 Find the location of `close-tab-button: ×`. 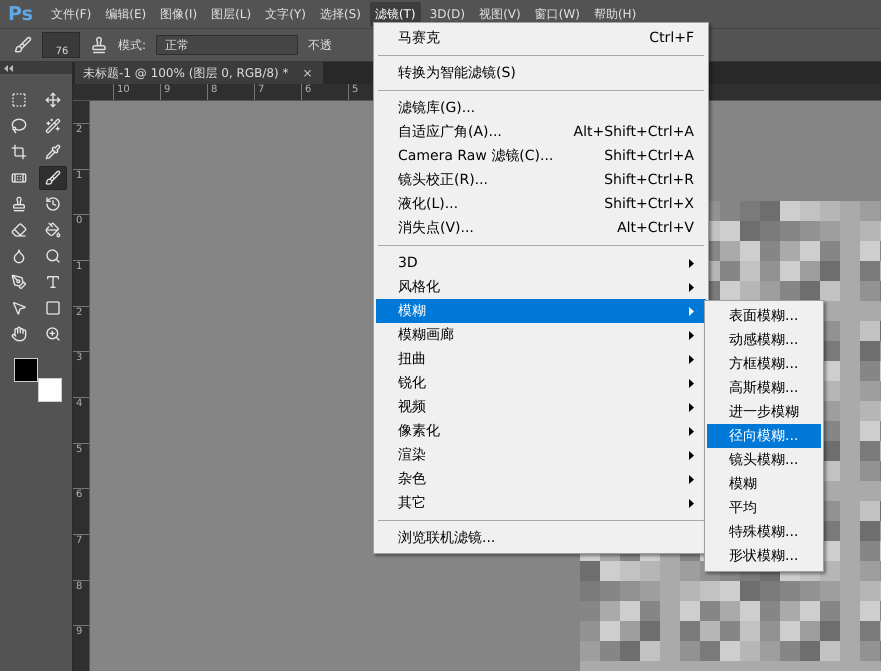

close-tab-button: × is located at coordinates (307, 73).